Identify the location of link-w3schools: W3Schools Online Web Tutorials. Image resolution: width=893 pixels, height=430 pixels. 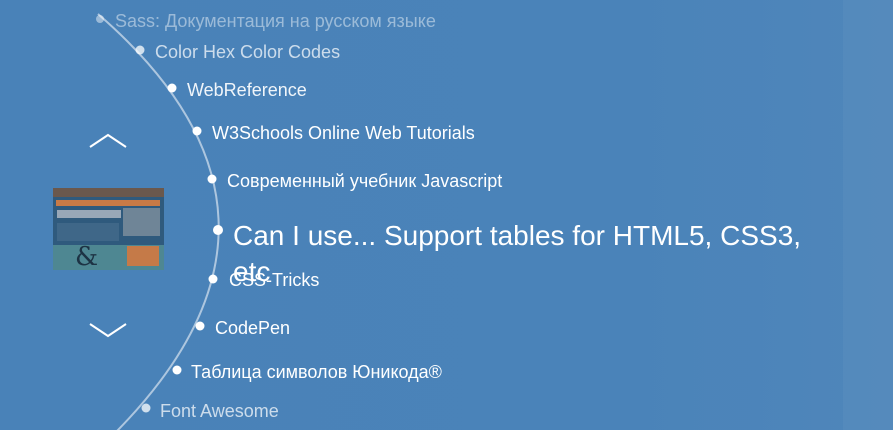
(343, 133).